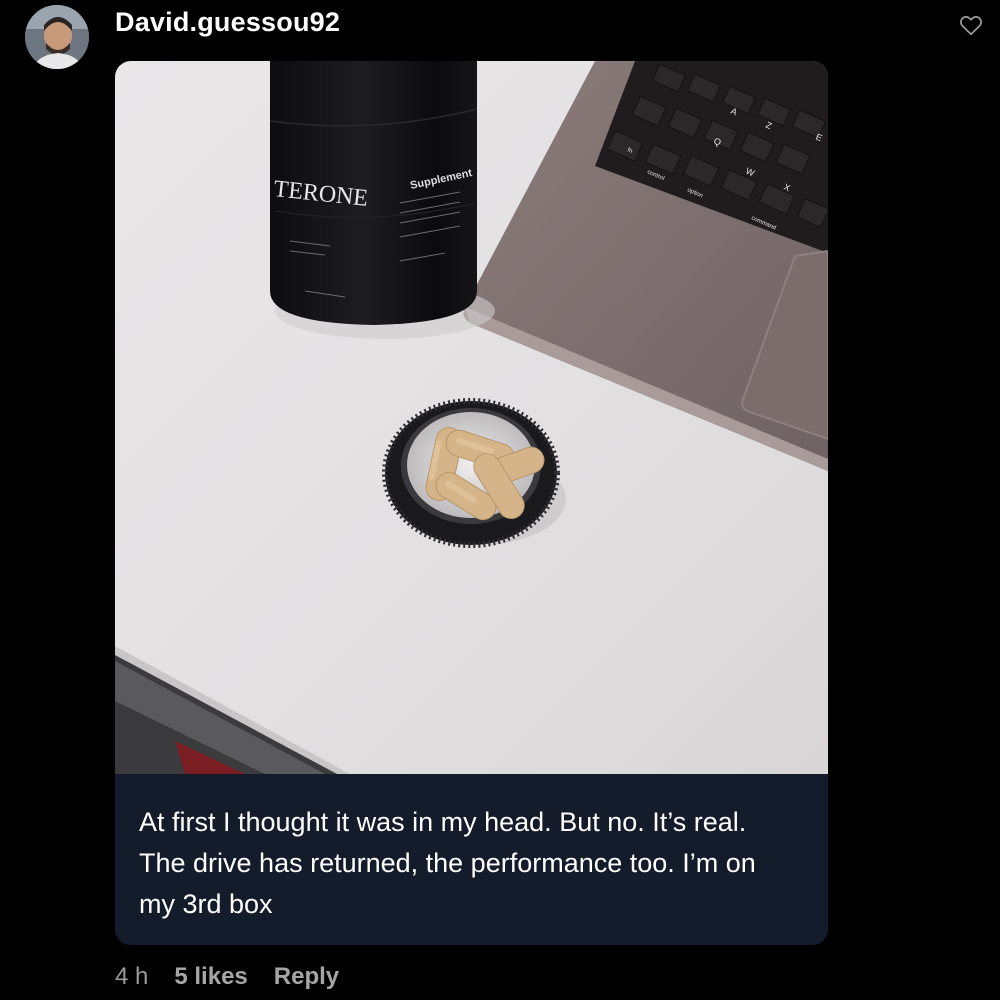 This screenshot has height=1000, width=1000. I want to click on heart-outline-icon, so click(971, 25).